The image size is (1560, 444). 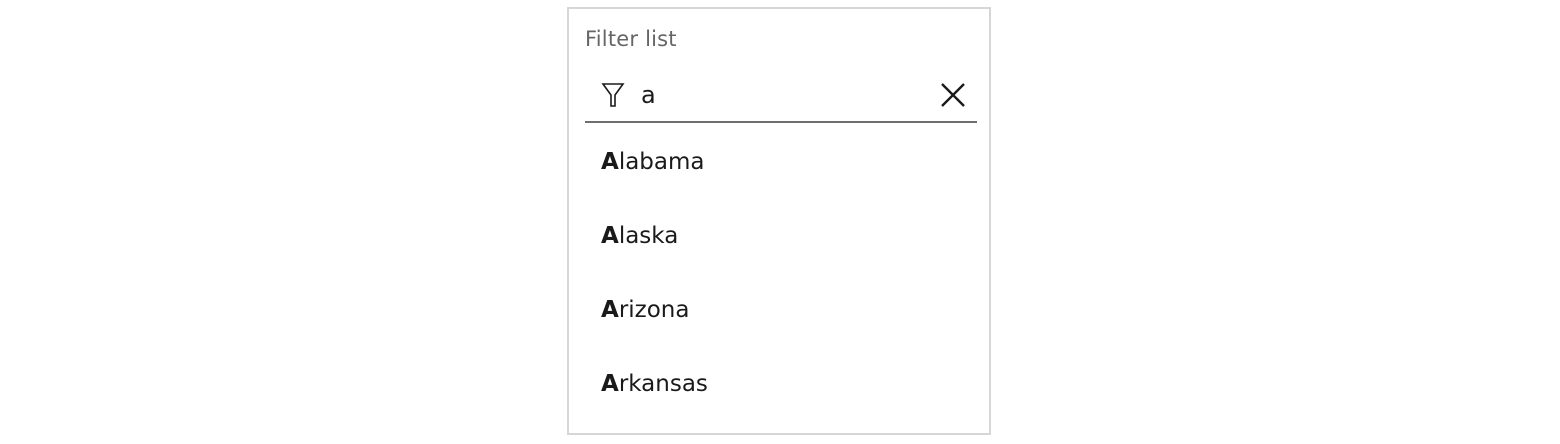 What do you see at coordinates (779, 388) in the screenshot?
I see `result-item-arkansas: Arkansas` at bounding box center [779, 388].